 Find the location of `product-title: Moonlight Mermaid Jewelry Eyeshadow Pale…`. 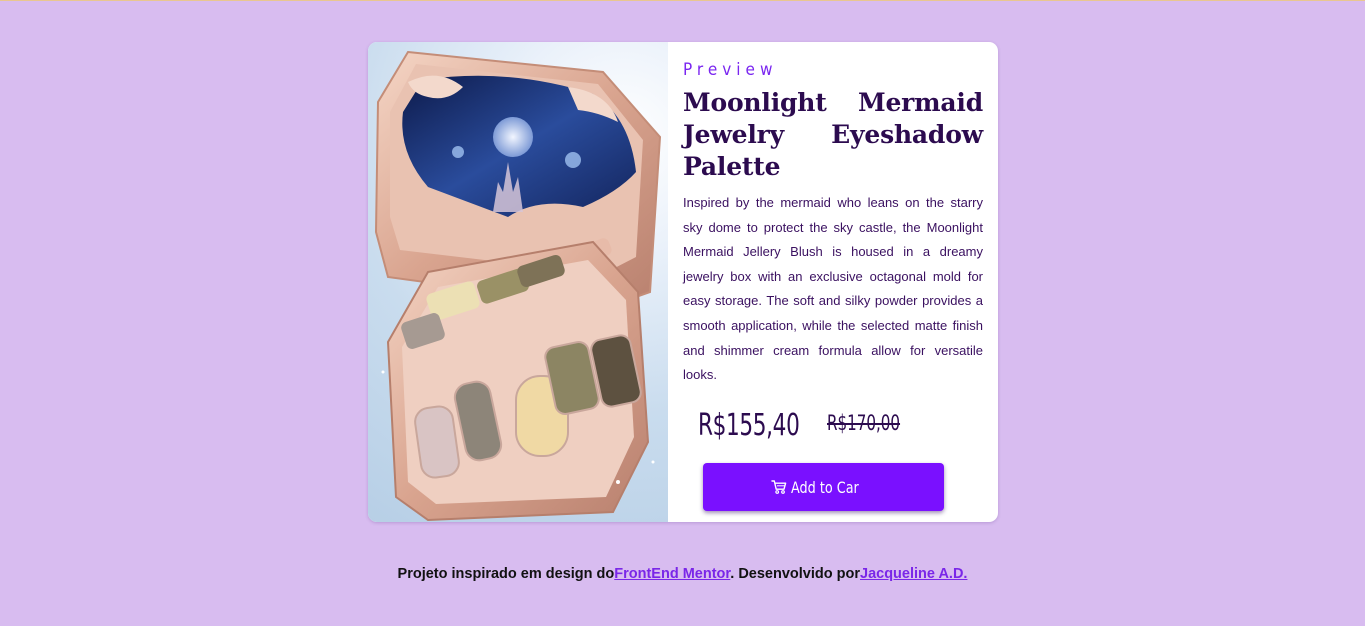

product-title: Moonlight Mermaid Jewelry Eyeshadow Pale… is located at coordinates (833, 134).